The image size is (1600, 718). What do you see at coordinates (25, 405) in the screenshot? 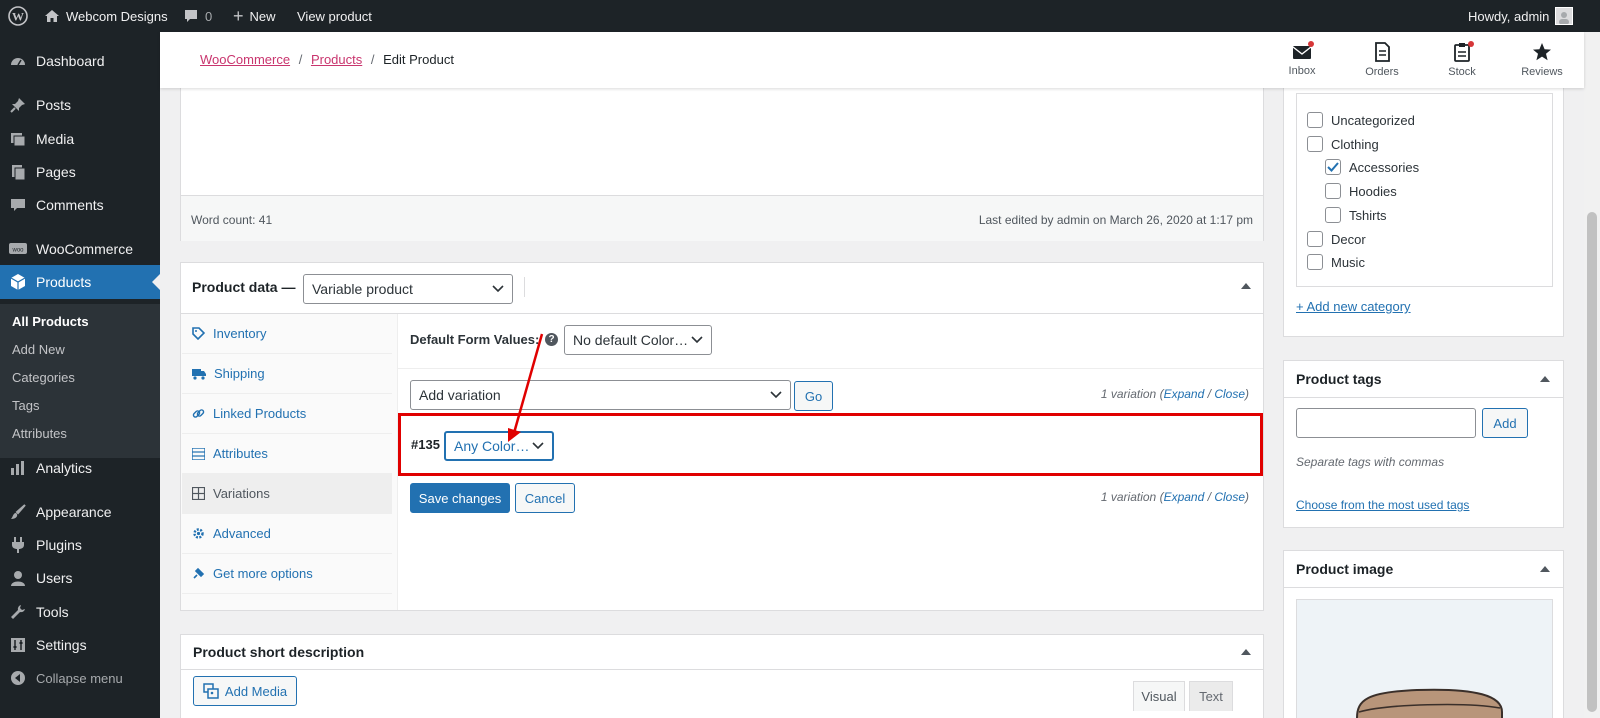
I see `submenu-tags: Tags` at bounding box center [25, 405].